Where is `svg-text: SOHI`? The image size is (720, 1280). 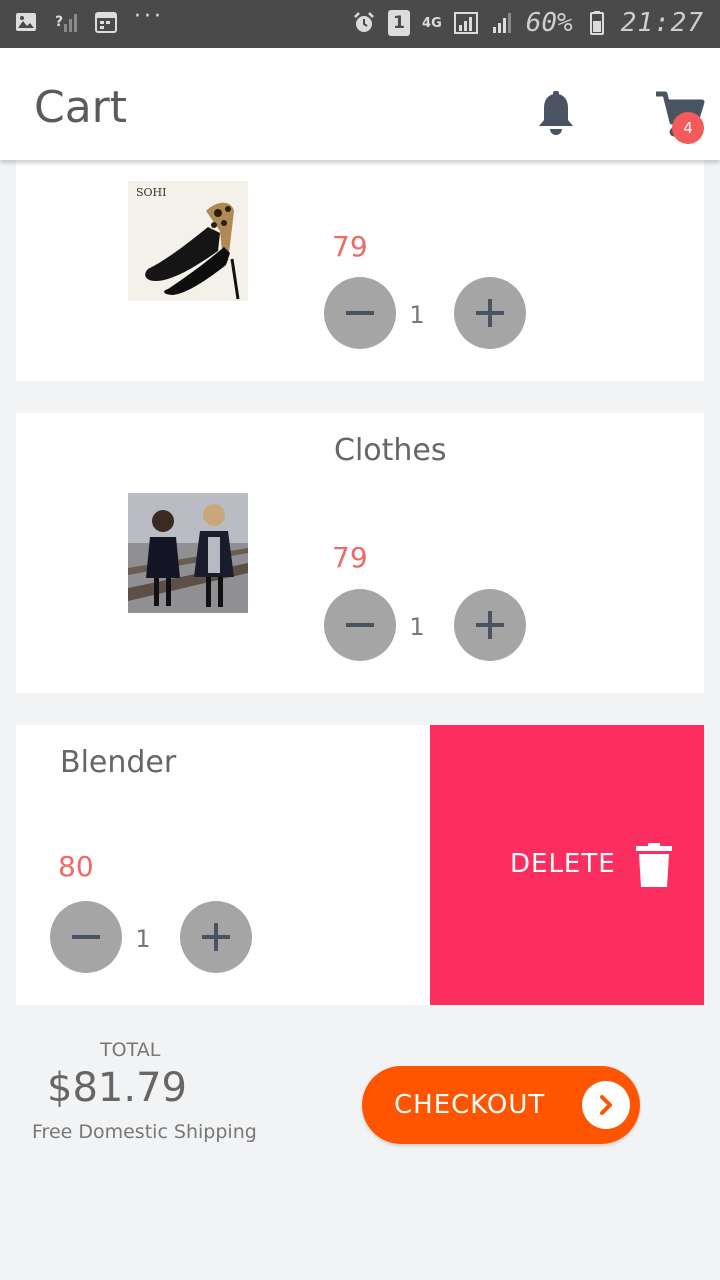 svg-text: SOHI is located at coordinates (151, 192).